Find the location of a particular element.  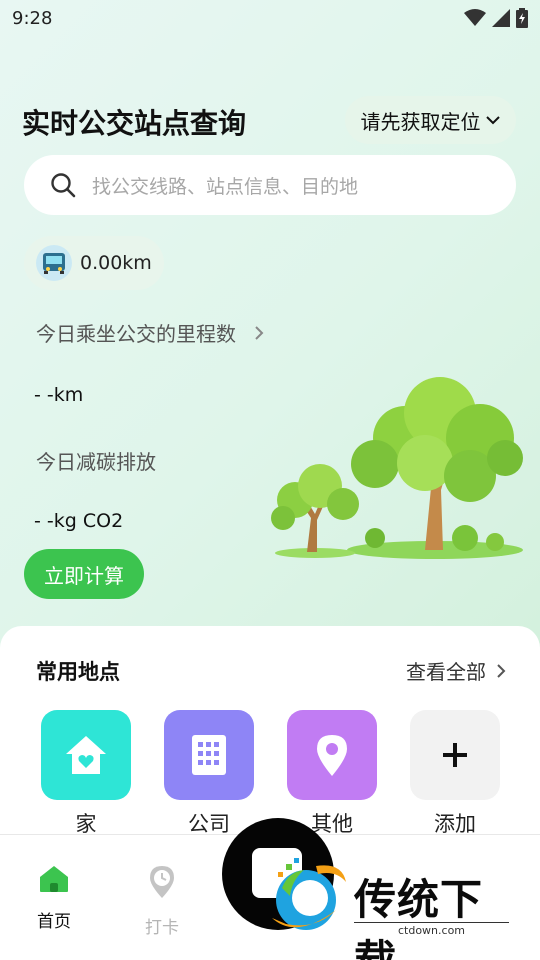

mileage-label: 今日乘坐公交的里程数 is located at coordinates (136, 334).